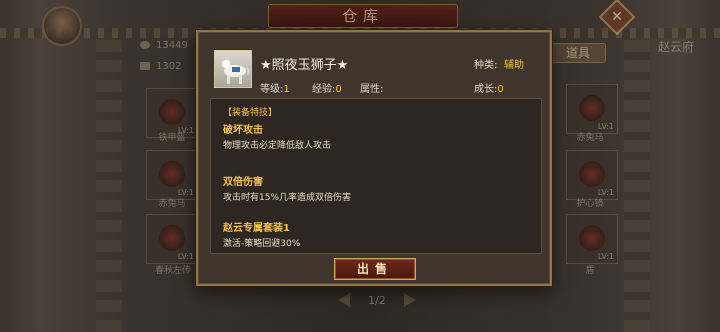 Image resolution: width=720 pixels, height=332 pixels. I want to click on slot-label: 盾, so click(590, 271).